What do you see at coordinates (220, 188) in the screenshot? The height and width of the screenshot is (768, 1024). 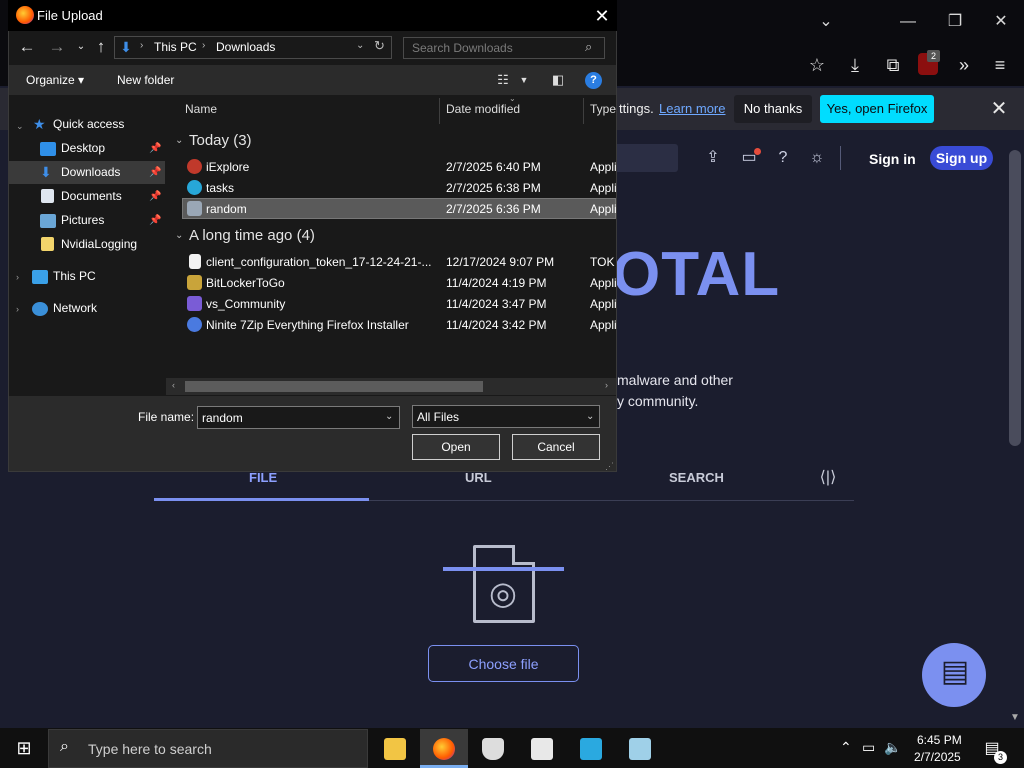 I see `file-name: tasks` at bounding box center [220, 188].